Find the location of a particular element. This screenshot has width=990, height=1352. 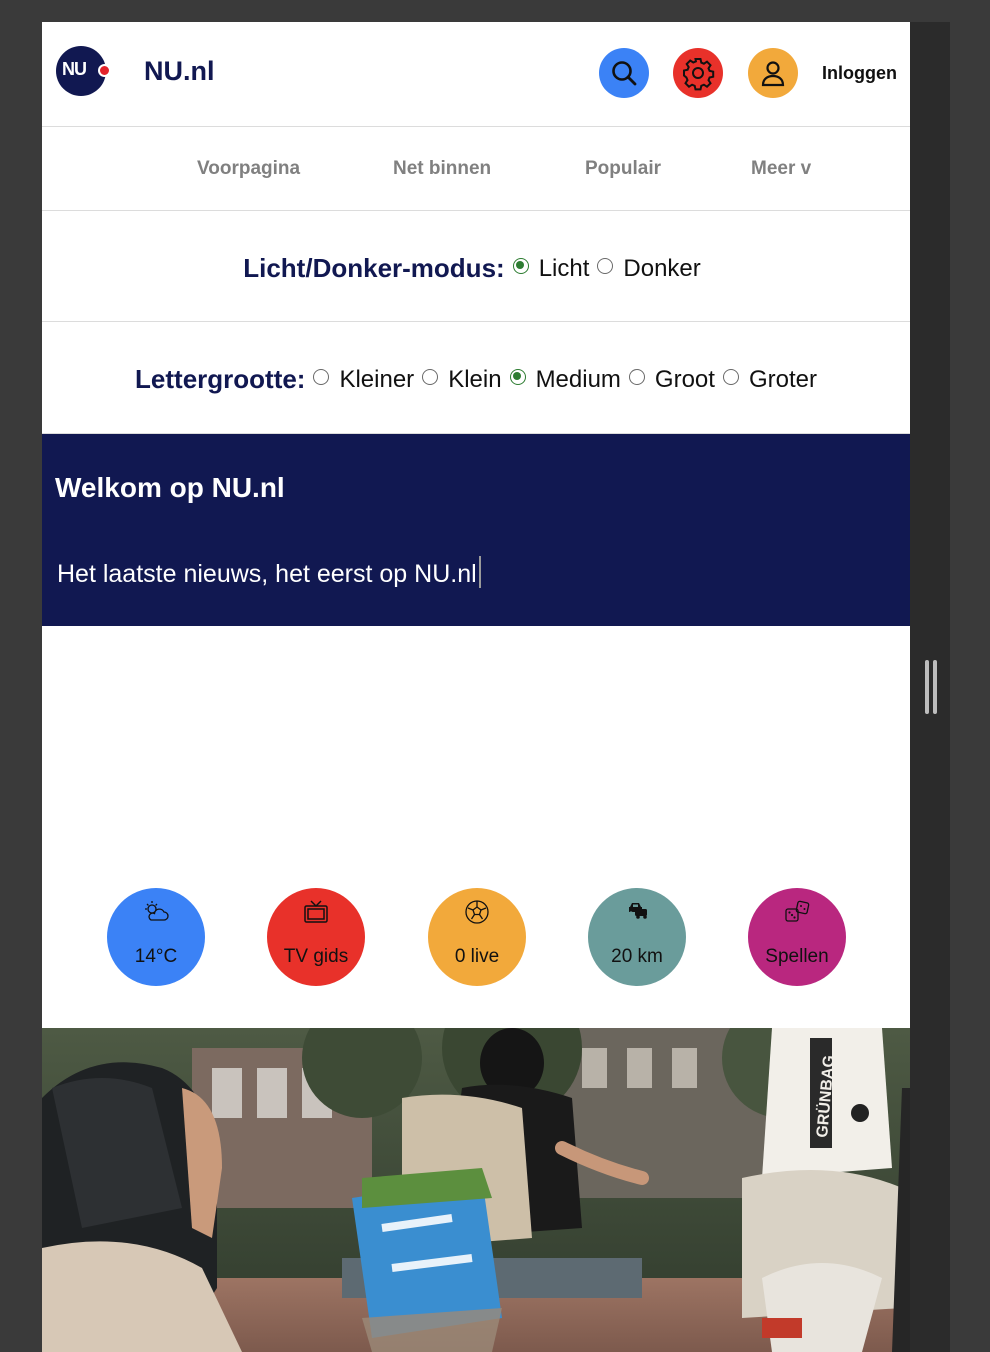

settings-button is located at coordinates (698, 73).